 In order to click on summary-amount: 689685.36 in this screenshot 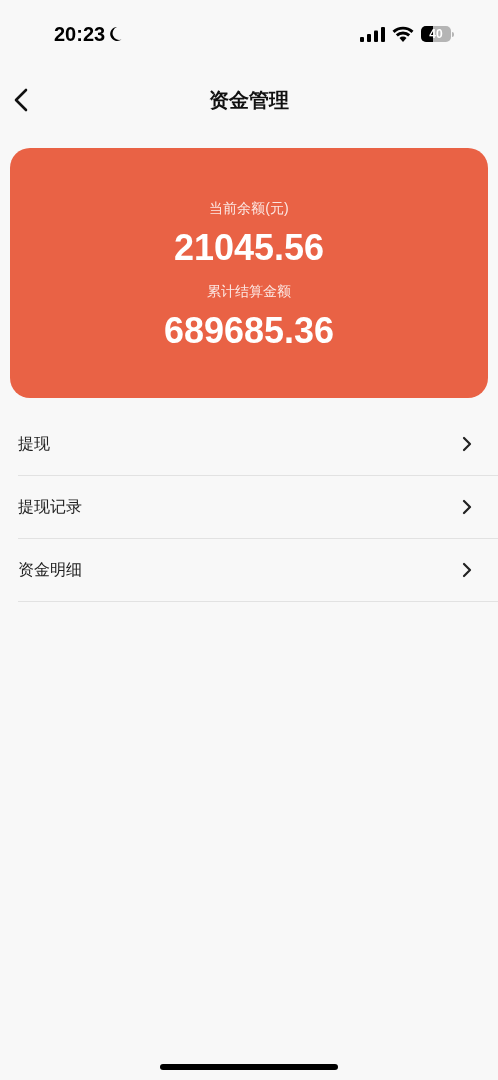, I will do `click(249, 331)`.